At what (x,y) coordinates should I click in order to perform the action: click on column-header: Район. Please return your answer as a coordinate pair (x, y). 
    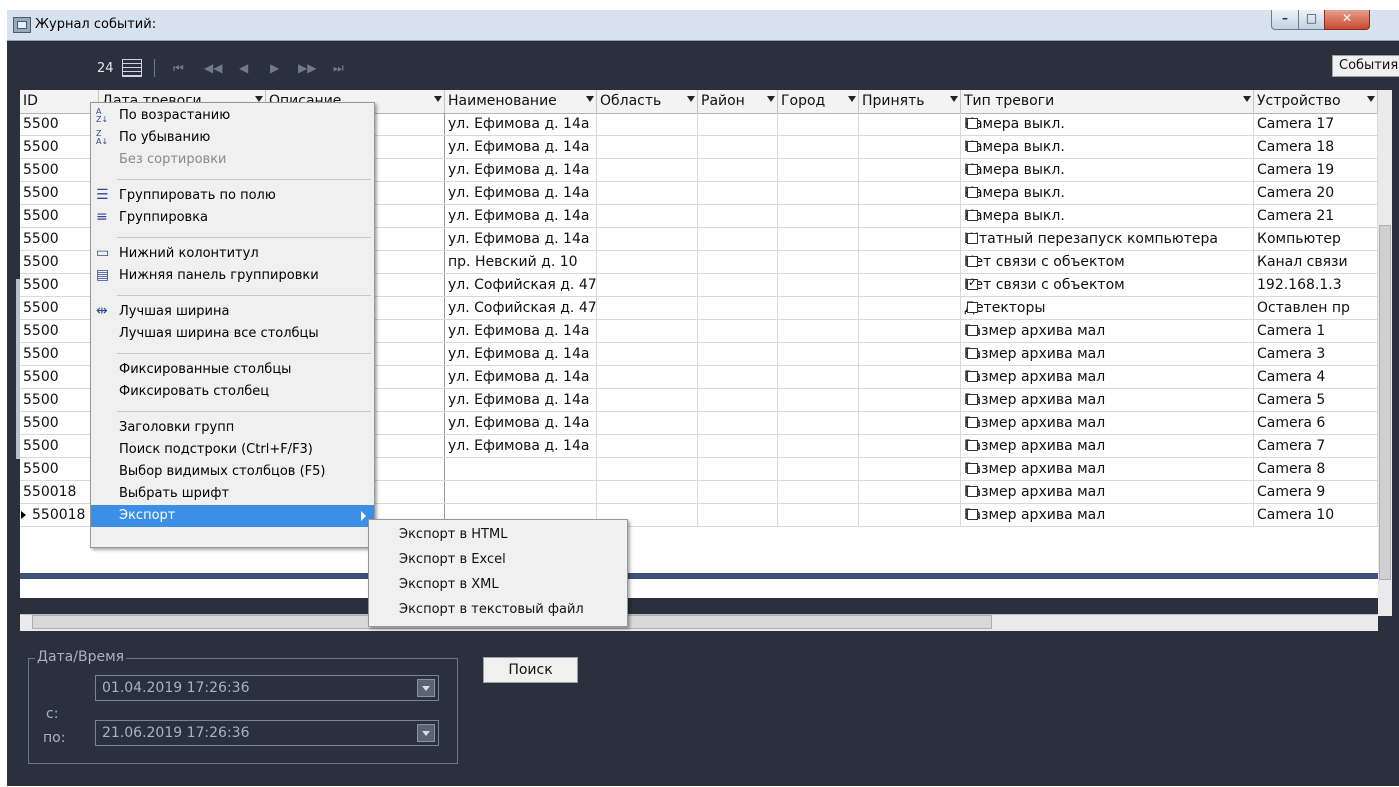
    Looking at the image, I should click on (738, 101).